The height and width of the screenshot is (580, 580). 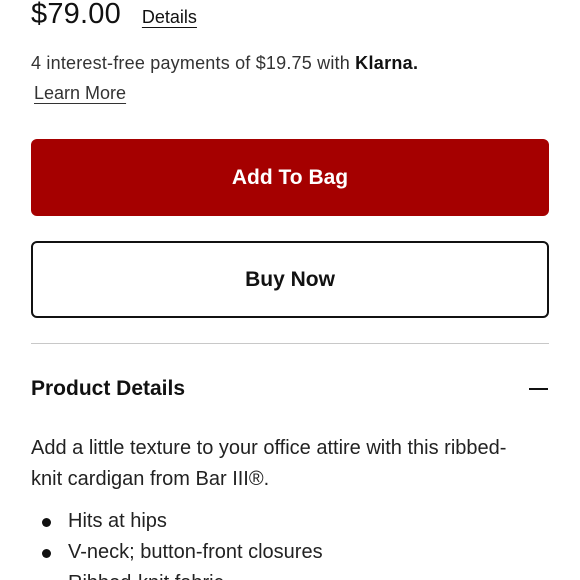 What do you see at coordinates (195, 552) in the screenshot?
I see `list-item-text: V-neck; button-front closures` at bounding box center [195, 552].